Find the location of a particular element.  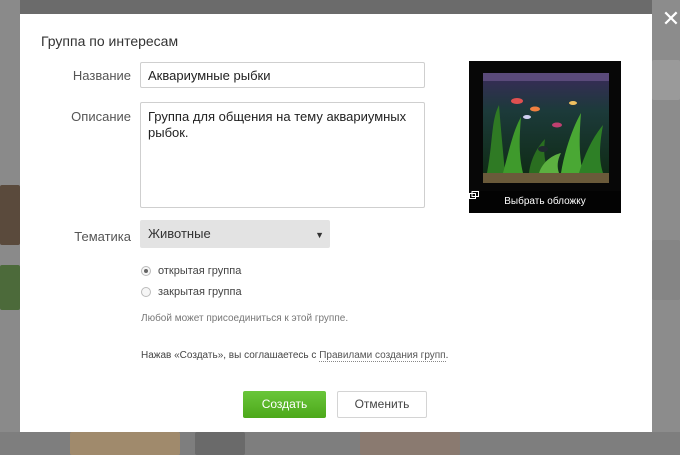

radio-open-group: открытая группа is located at coordinates (191, 271).